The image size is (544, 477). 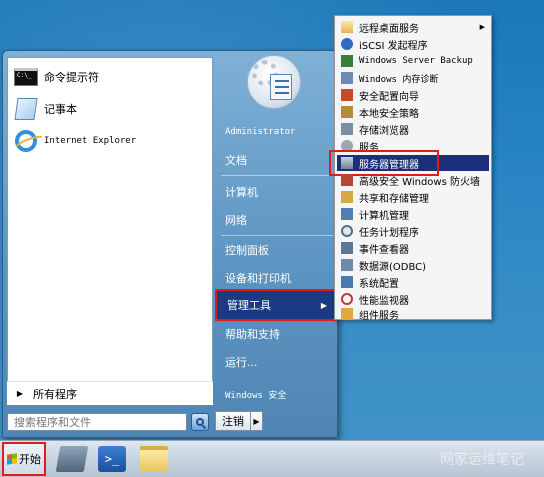 I want to click on logoff-options-button: ▶, so click(x=257, y=421).